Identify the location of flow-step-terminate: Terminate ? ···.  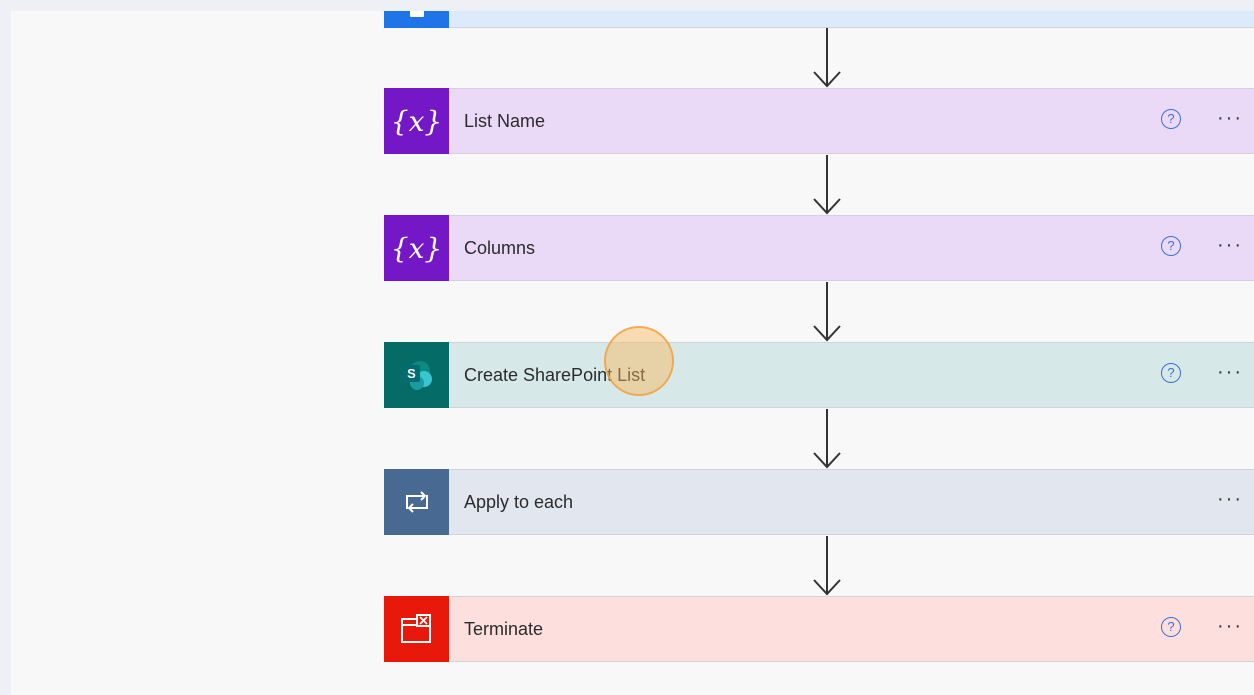
(819, 629).